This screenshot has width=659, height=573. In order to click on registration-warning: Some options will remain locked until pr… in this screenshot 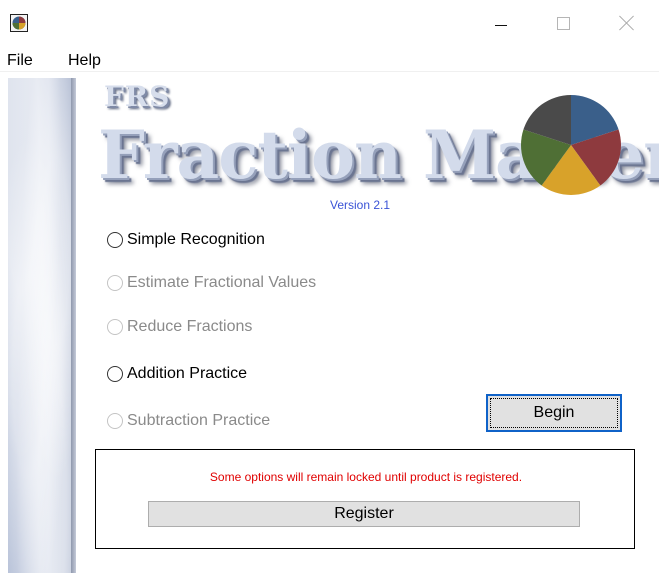, I will do `click(366, 477)`.